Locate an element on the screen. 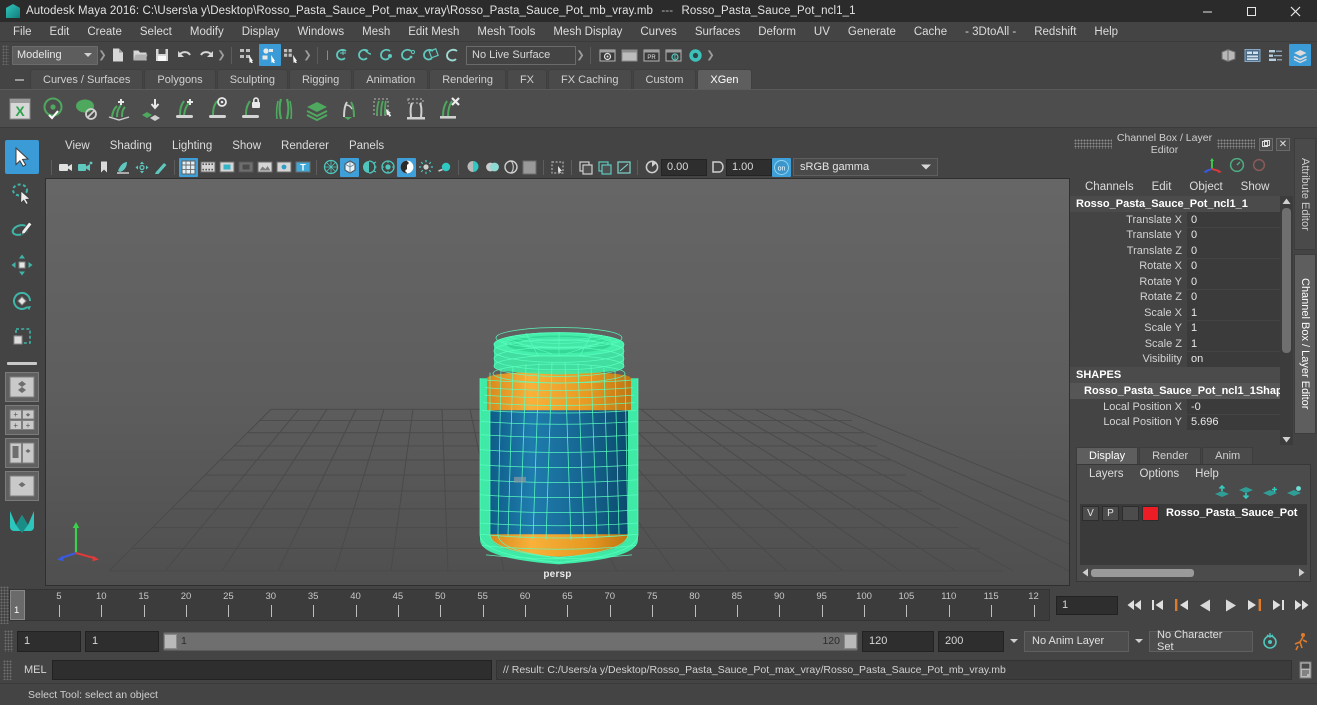 This screenshot has height=705, width=1317. snap-to-projected-center-icon is located at coordinates (409, 55).